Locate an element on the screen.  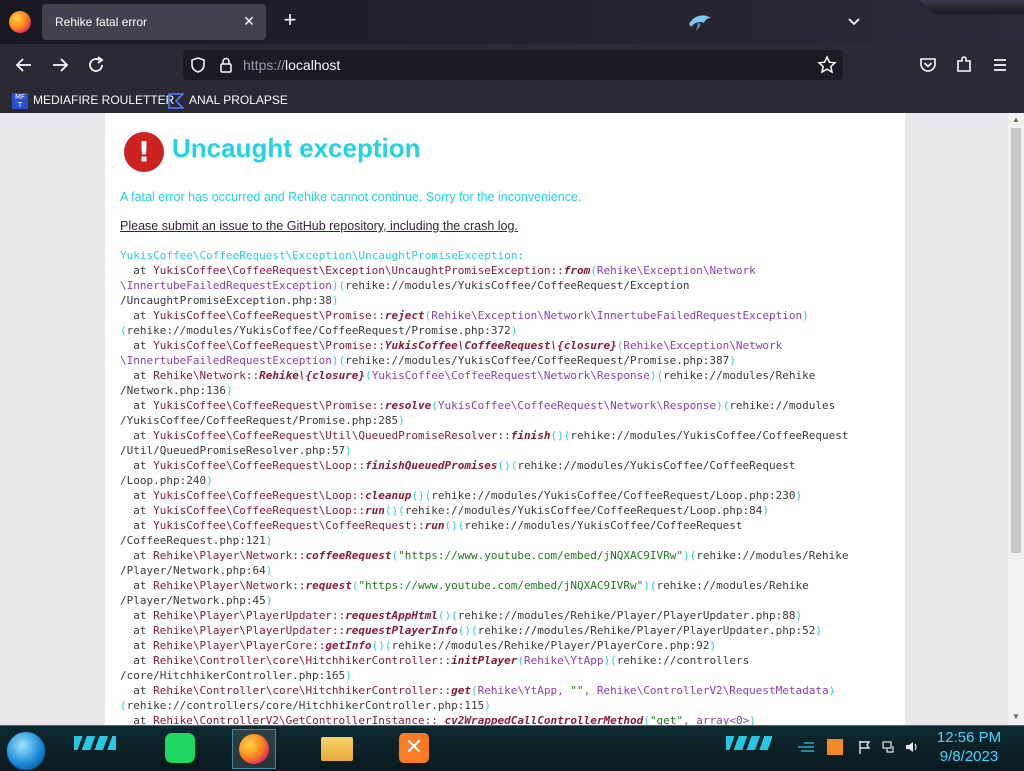
spotify-icon is located at coordinates (180, 748).